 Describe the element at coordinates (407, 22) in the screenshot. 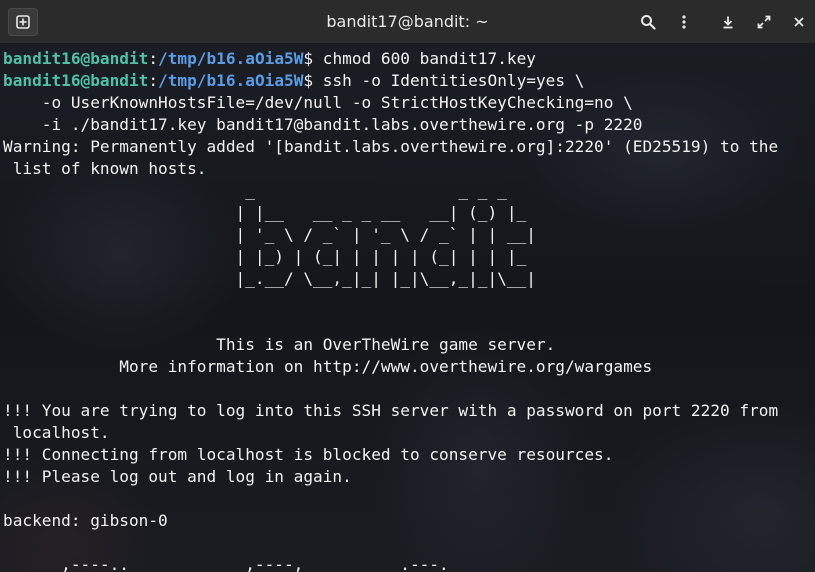

I see `title-bar: bandit17@bandit: ~` at that location.